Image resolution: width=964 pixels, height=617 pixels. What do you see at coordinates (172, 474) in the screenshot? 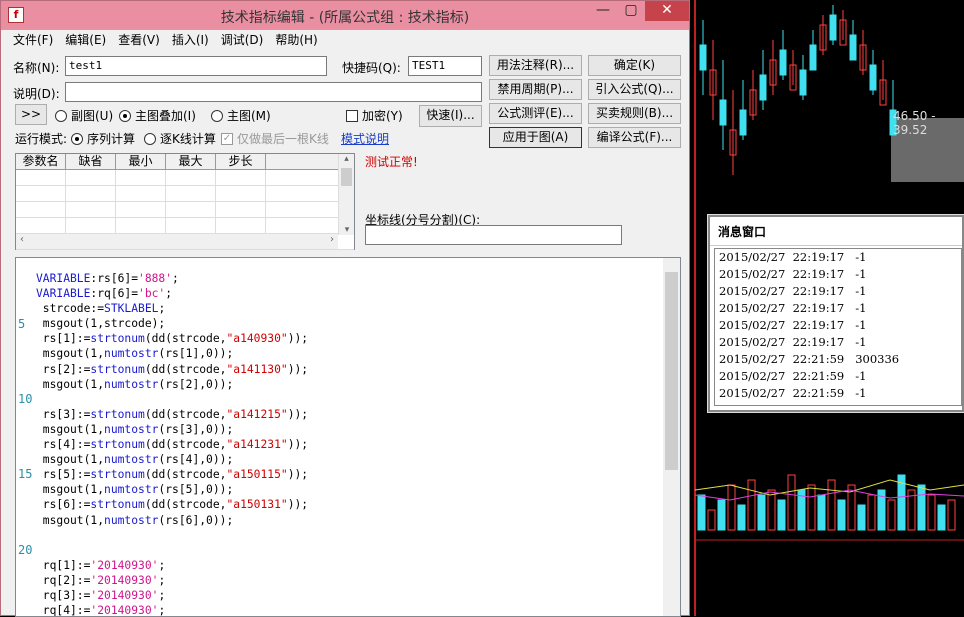
I see `code-line: rs[5]:=strtonum(dd(strcode,"a150115"));` at bounding box center [172, 474].